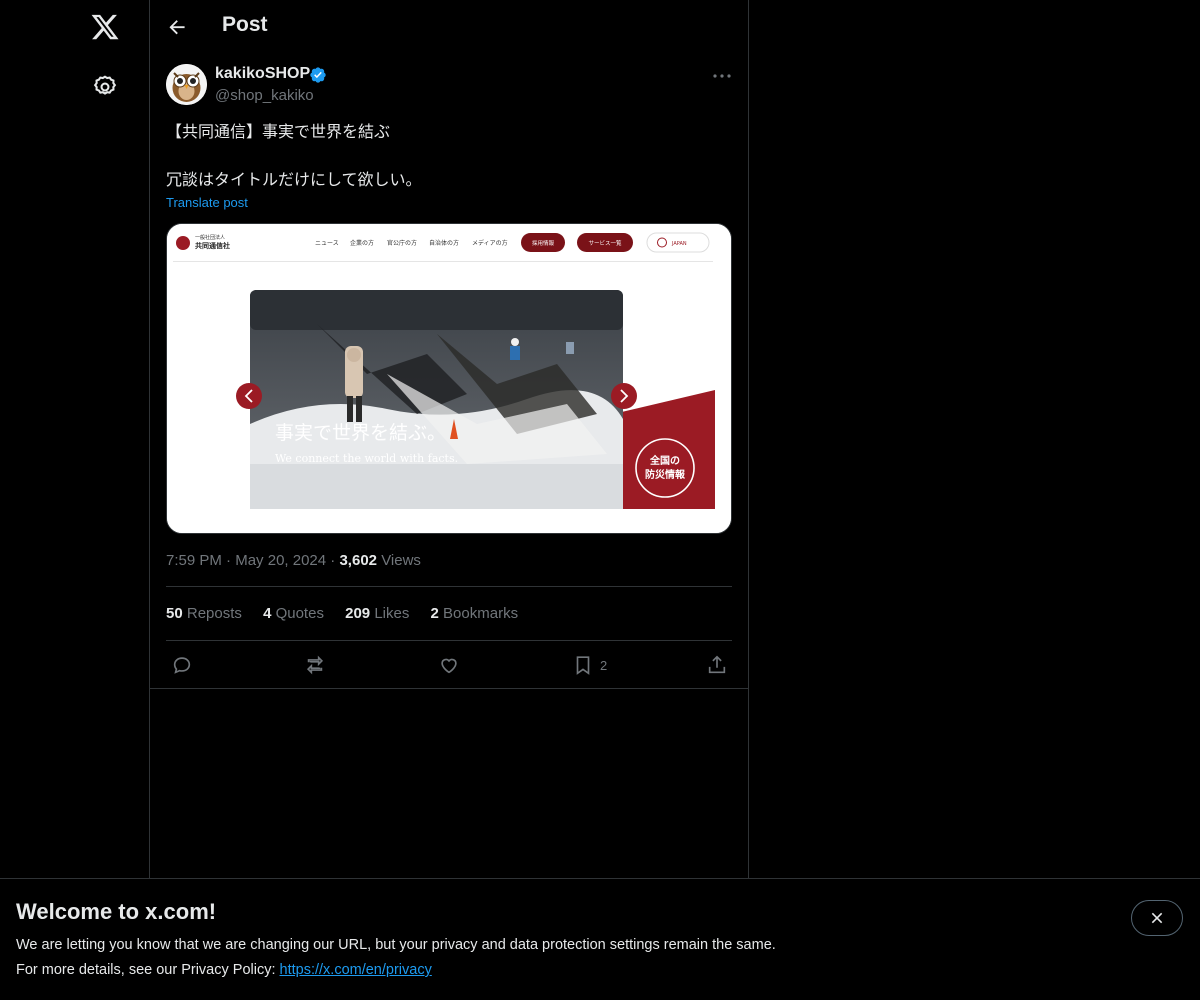  Describe the element at coordinates (604, 665) in the screenshot. I see `bookmark-count: 2` at that location.